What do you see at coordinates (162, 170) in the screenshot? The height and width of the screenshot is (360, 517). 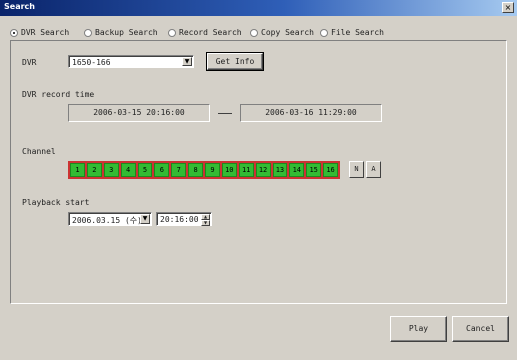 I see `channel-button: 6` at bounding box center [162, 170].